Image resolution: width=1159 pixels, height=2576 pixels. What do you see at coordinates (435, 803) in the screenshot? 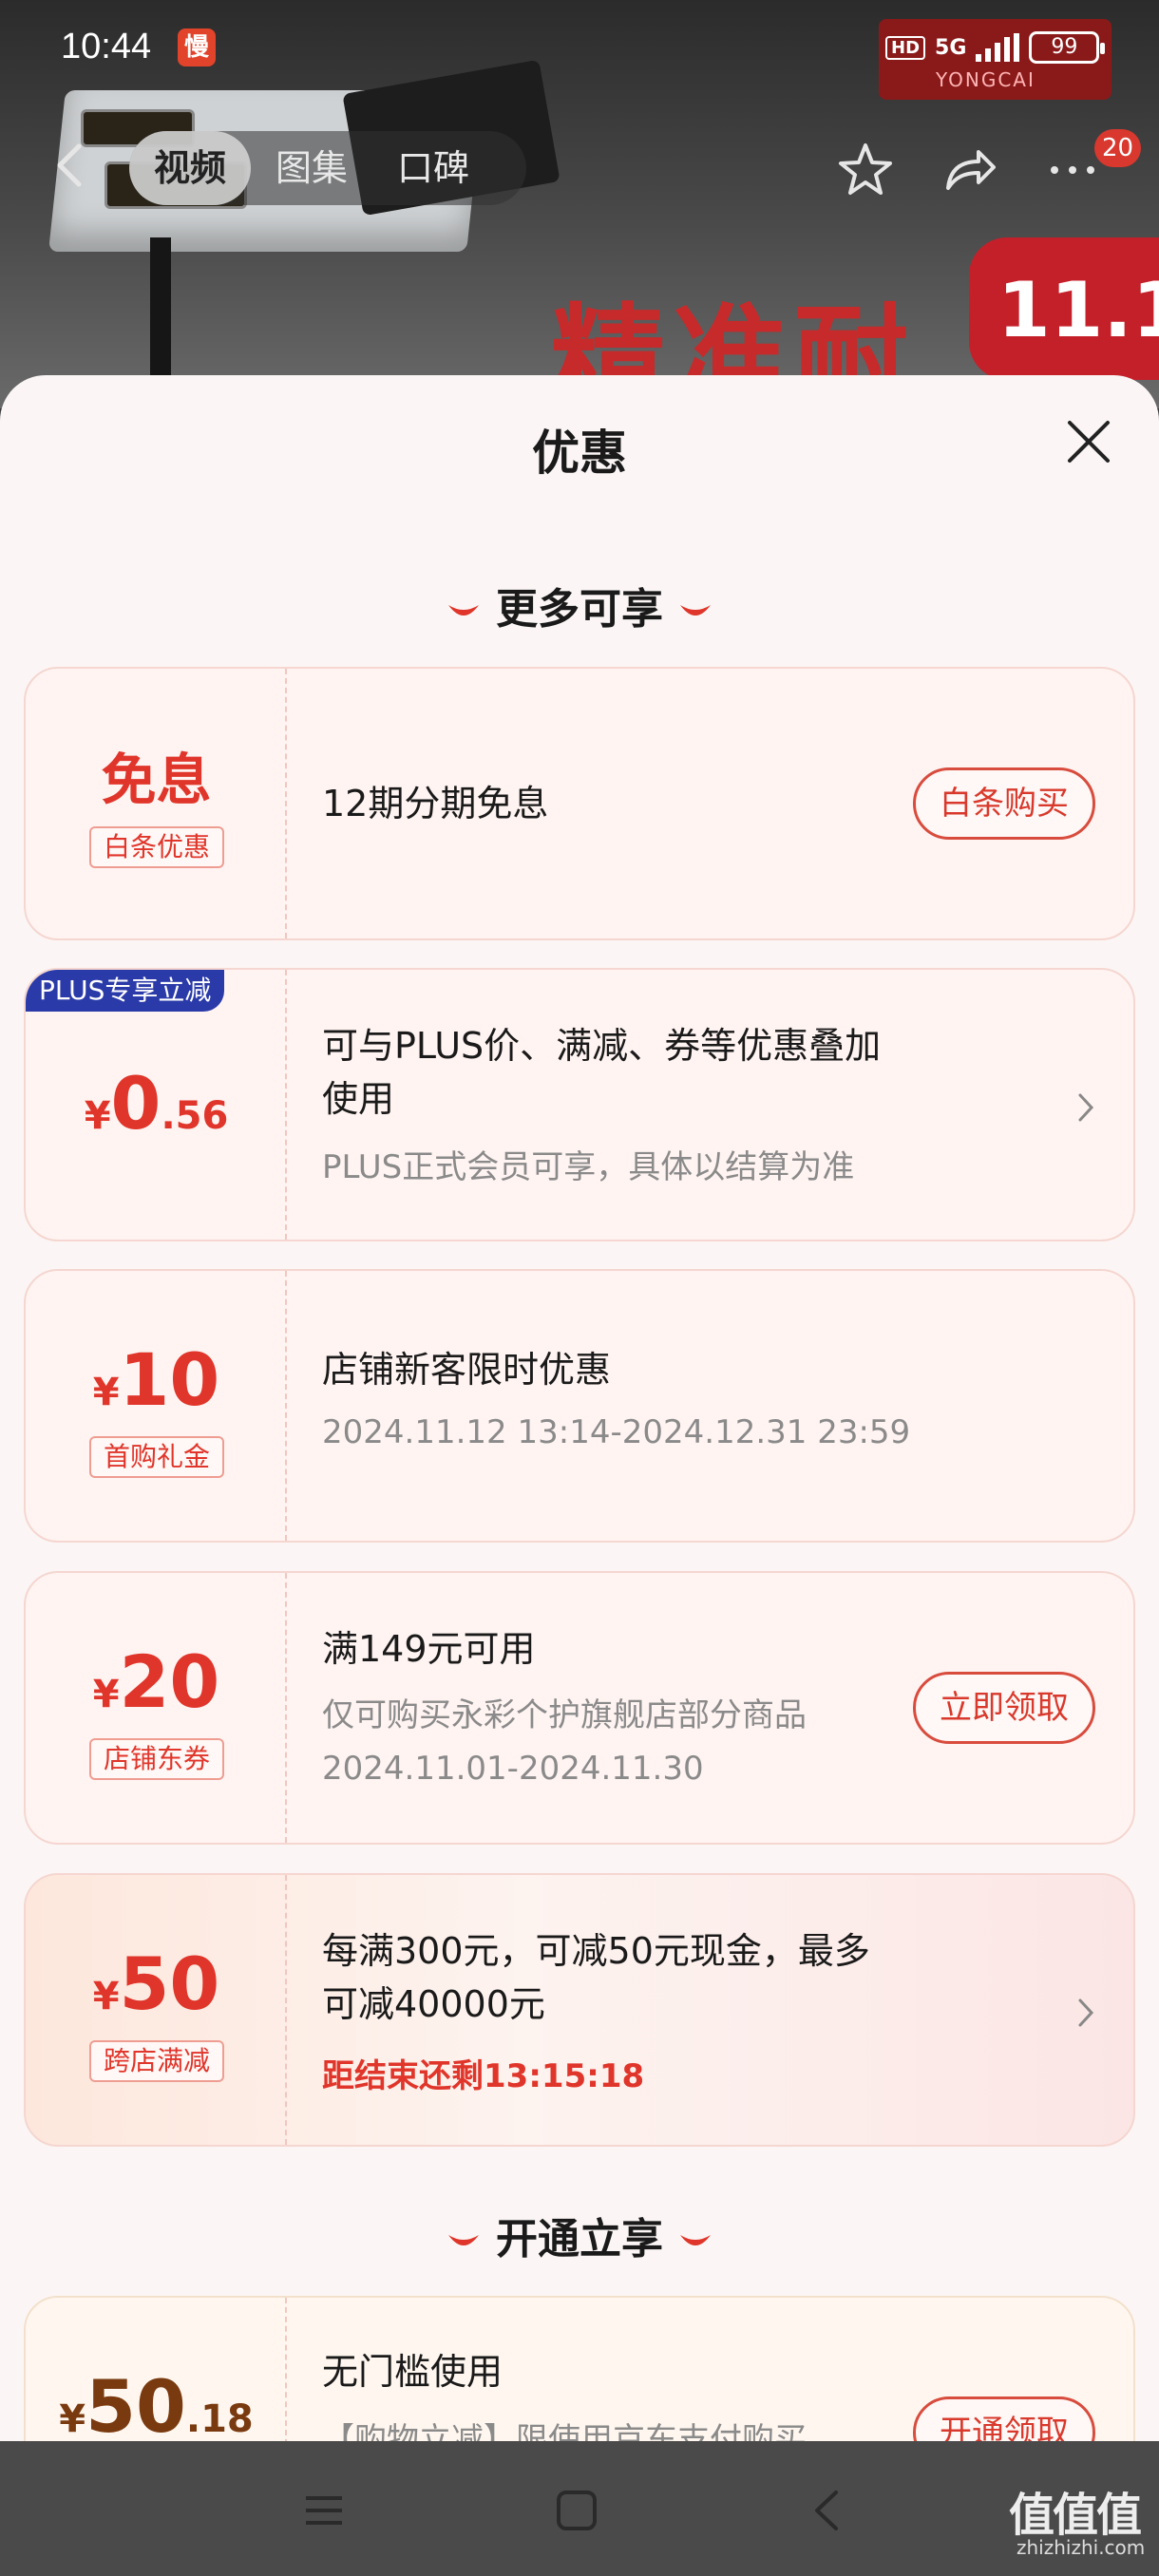
I see `offer-description: 12期分期免息` at bounding box center [435, 803].